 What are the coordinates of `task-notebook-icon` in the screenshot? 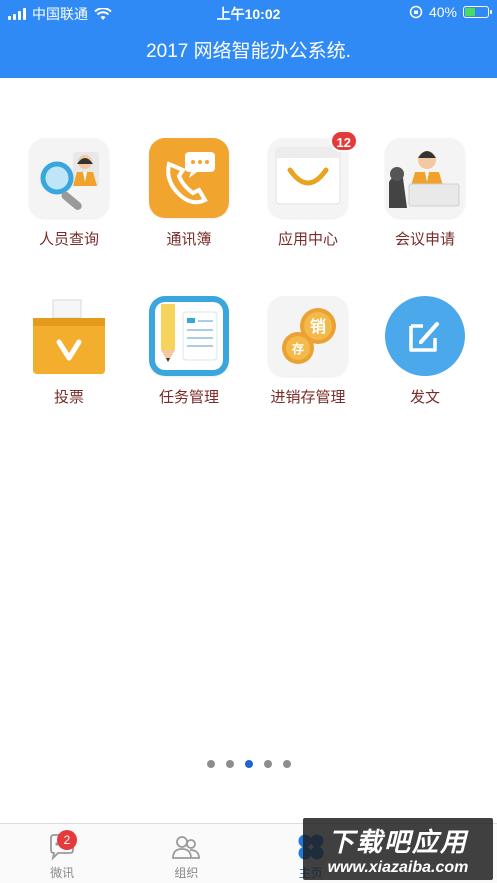 It's located at (189, 336).